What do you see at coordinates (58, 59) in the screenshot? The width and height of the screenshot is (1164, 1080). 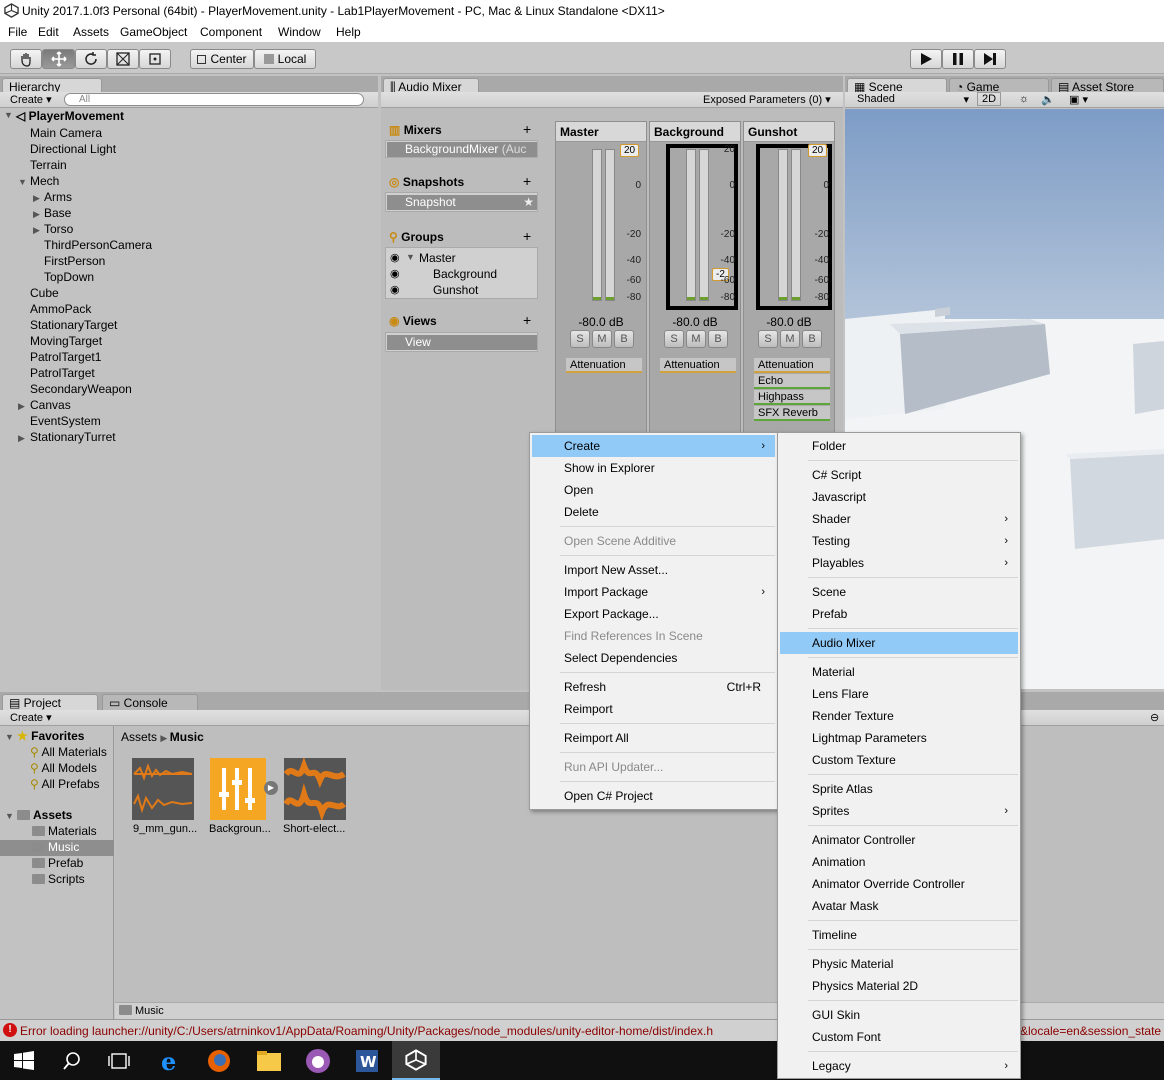 I see `move-tool-button` at bounding box center [58, 59].